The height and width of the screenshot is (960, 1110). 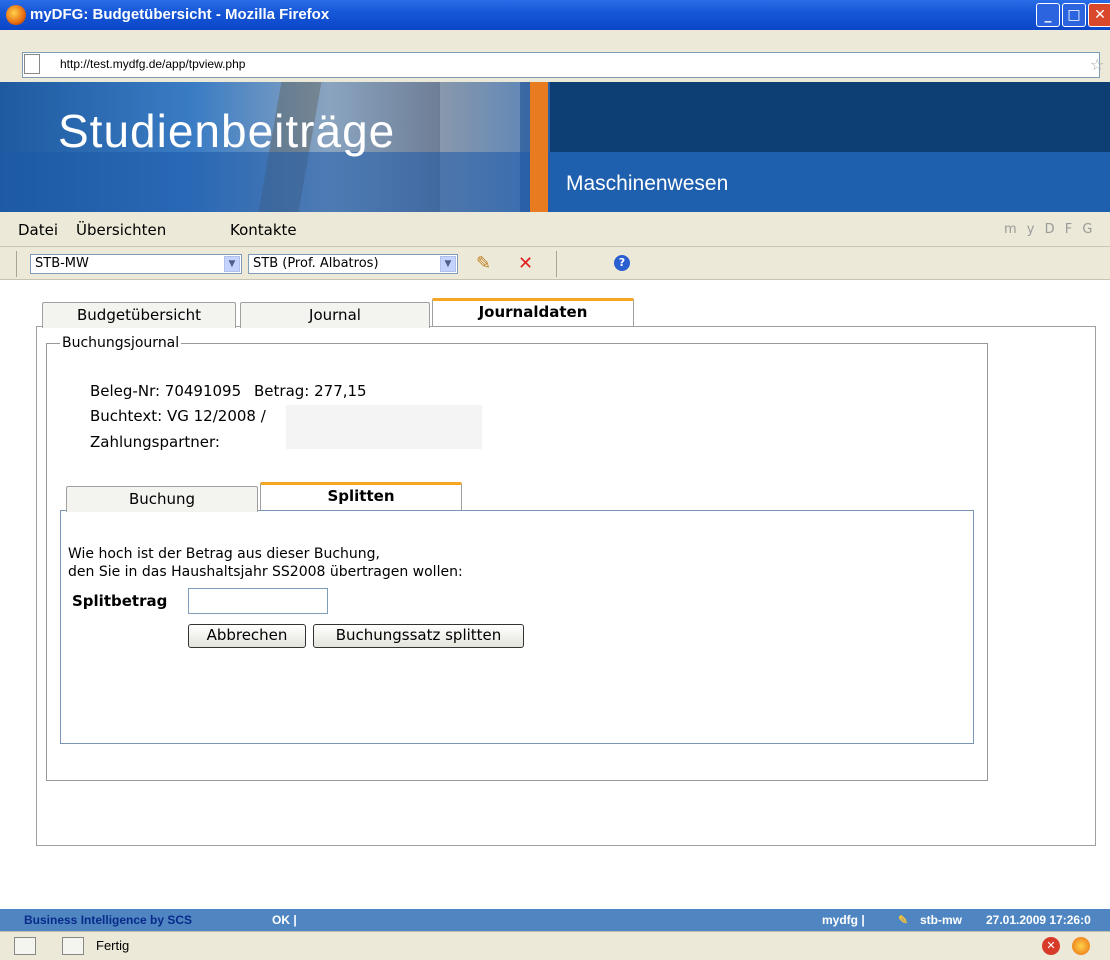 What do you see at coordinates (1081, 946) in the screenshot?
I see `firefox-status-icon` at bounding box center [1081, 946].